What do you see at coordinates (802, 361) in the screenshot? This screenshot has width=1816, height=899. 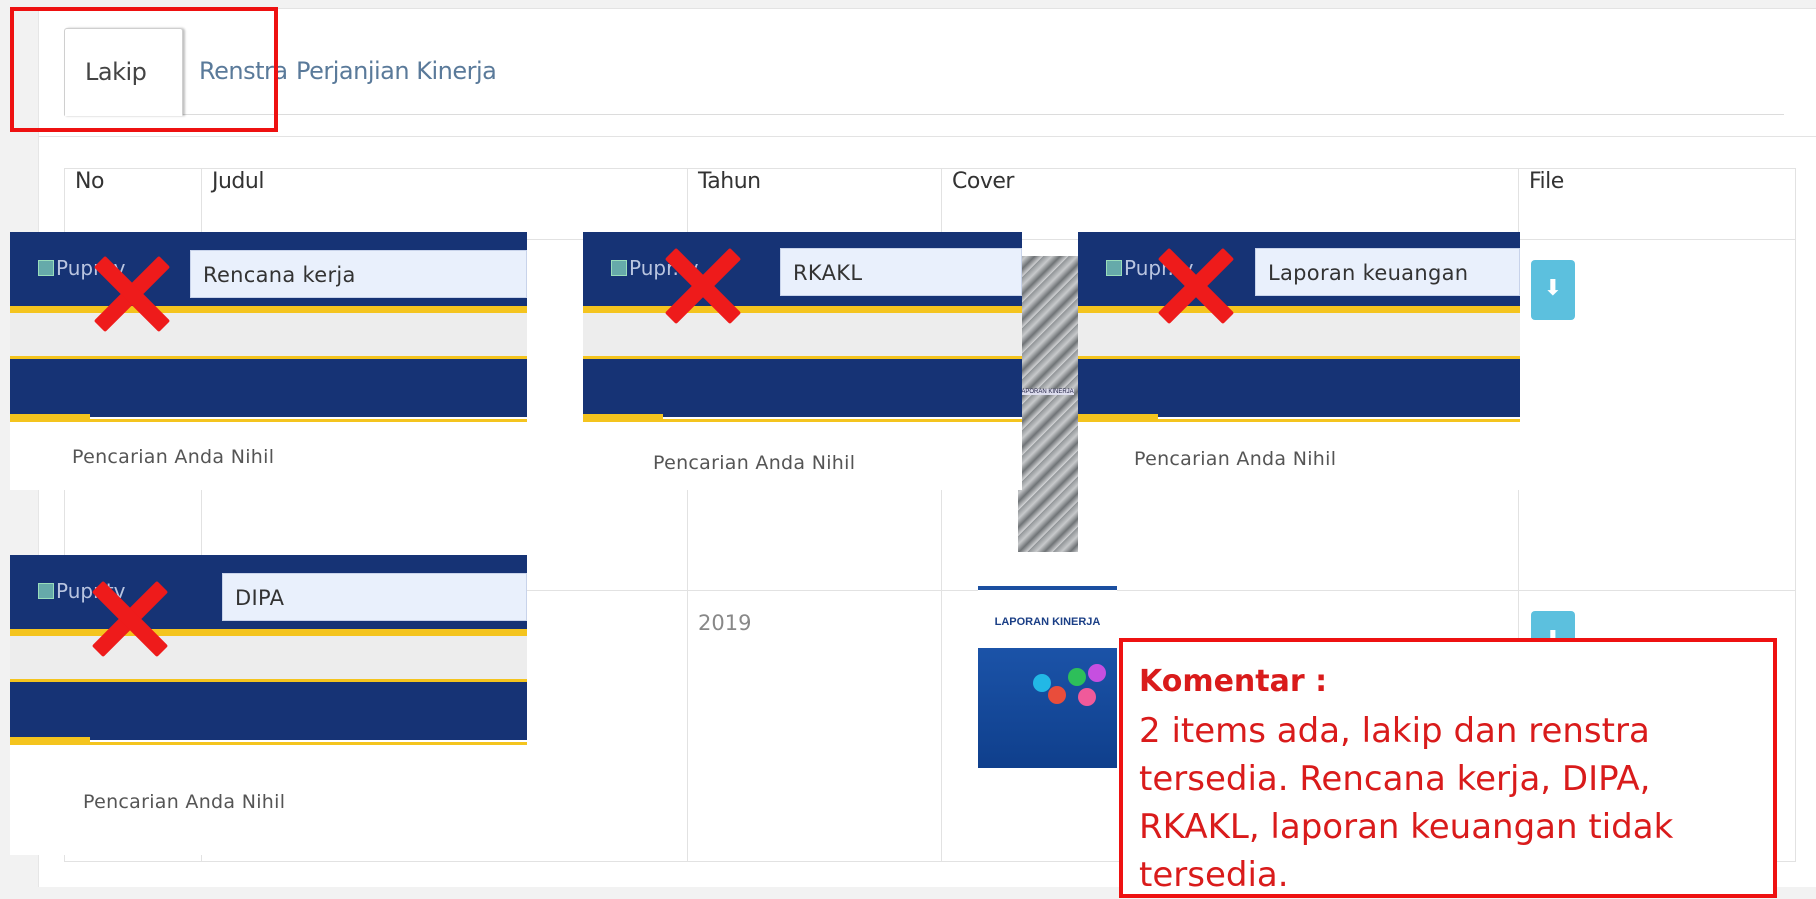 I see `search-screenshot-rkakl: Pupr.tv RKAKL Pencarian Anda Nihil` at bounding box center [802, 361].